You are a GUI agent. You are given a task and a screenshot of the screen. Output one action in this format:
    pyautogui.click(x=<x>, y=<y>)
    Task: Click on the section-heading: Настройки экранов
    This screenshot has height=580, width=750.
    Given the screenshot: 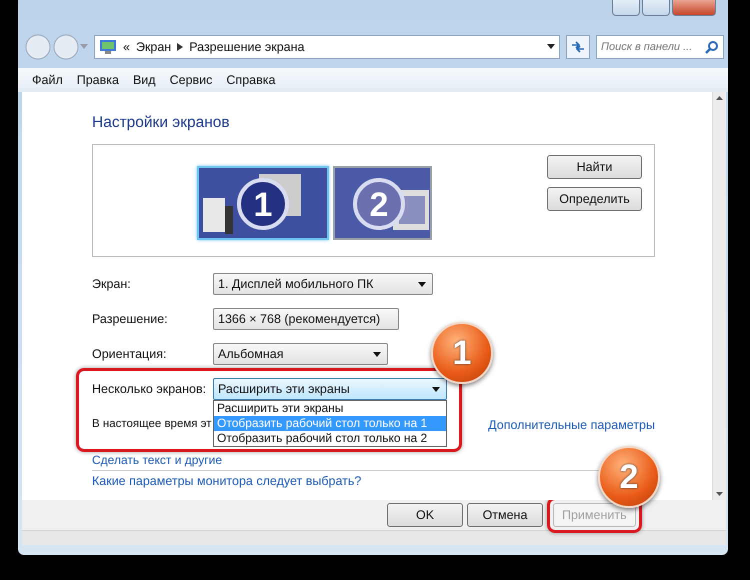 What is the action you would take?
    pyautogui.click(x=161, y=123)
    